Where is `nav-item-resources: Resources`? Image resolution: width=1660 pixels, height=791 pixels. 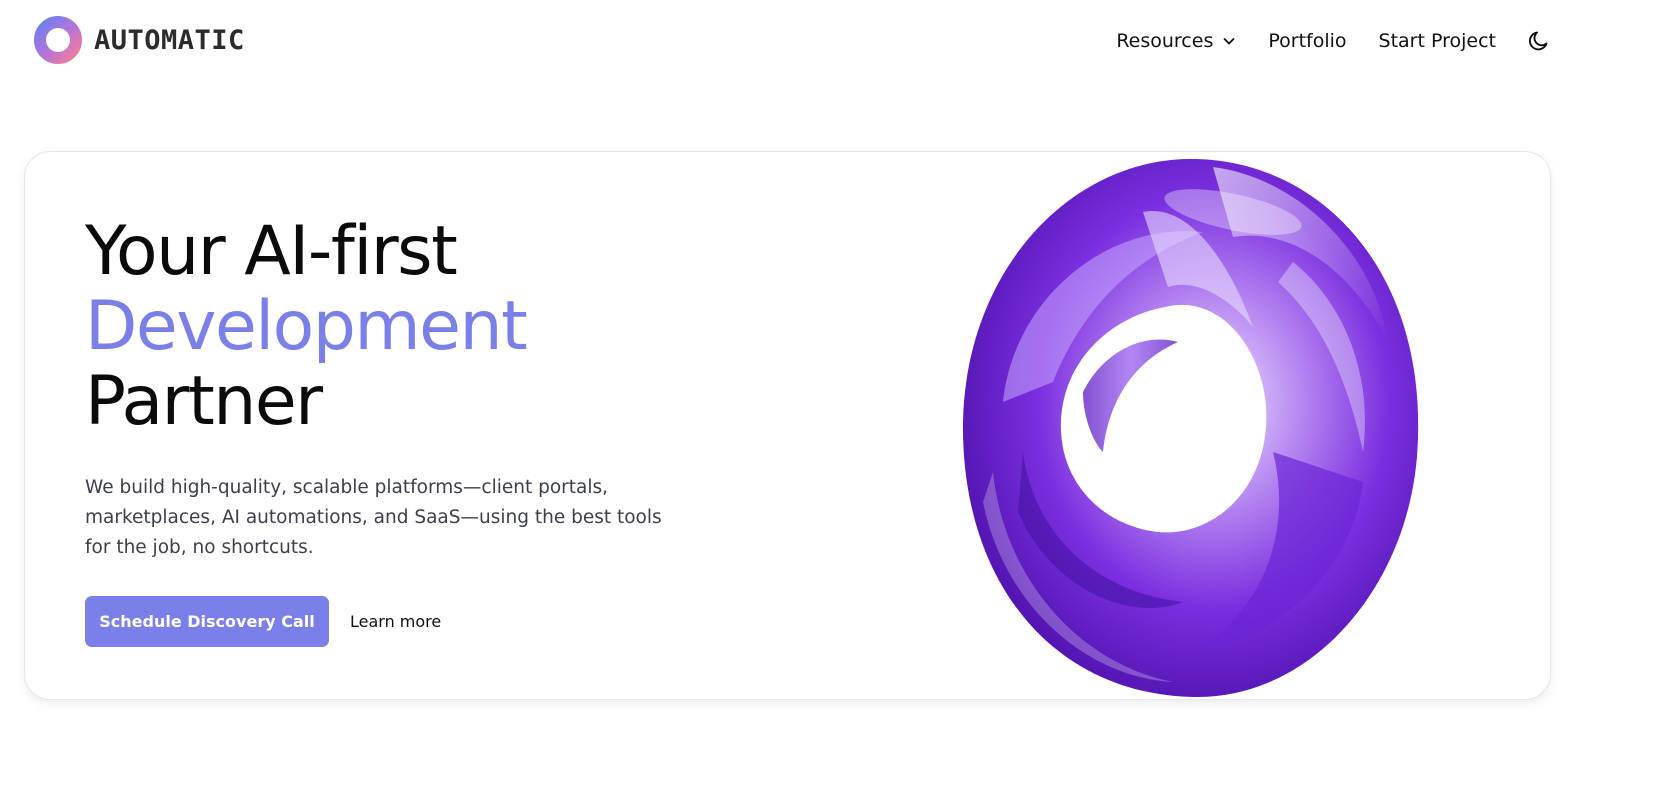
nav-item-resources: Resources is located at coordinates (1176, 41).